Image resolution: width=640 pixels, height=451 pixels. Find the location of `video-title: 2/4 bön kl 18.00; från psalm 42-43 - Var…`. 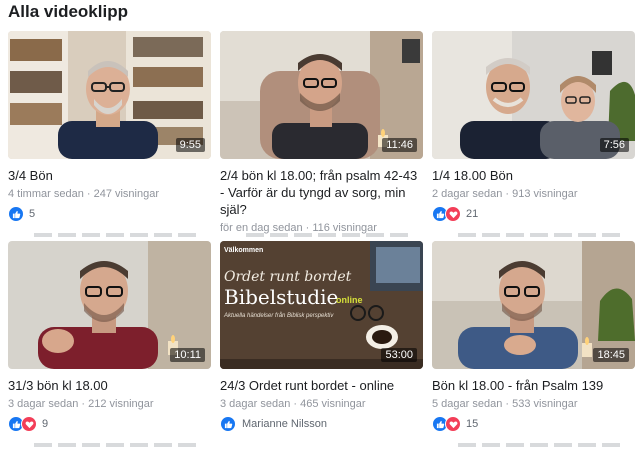

video-title: 2/4 bön kl 18.00; från psalm 42-43 - Var… is located at coordinates (321, 192).